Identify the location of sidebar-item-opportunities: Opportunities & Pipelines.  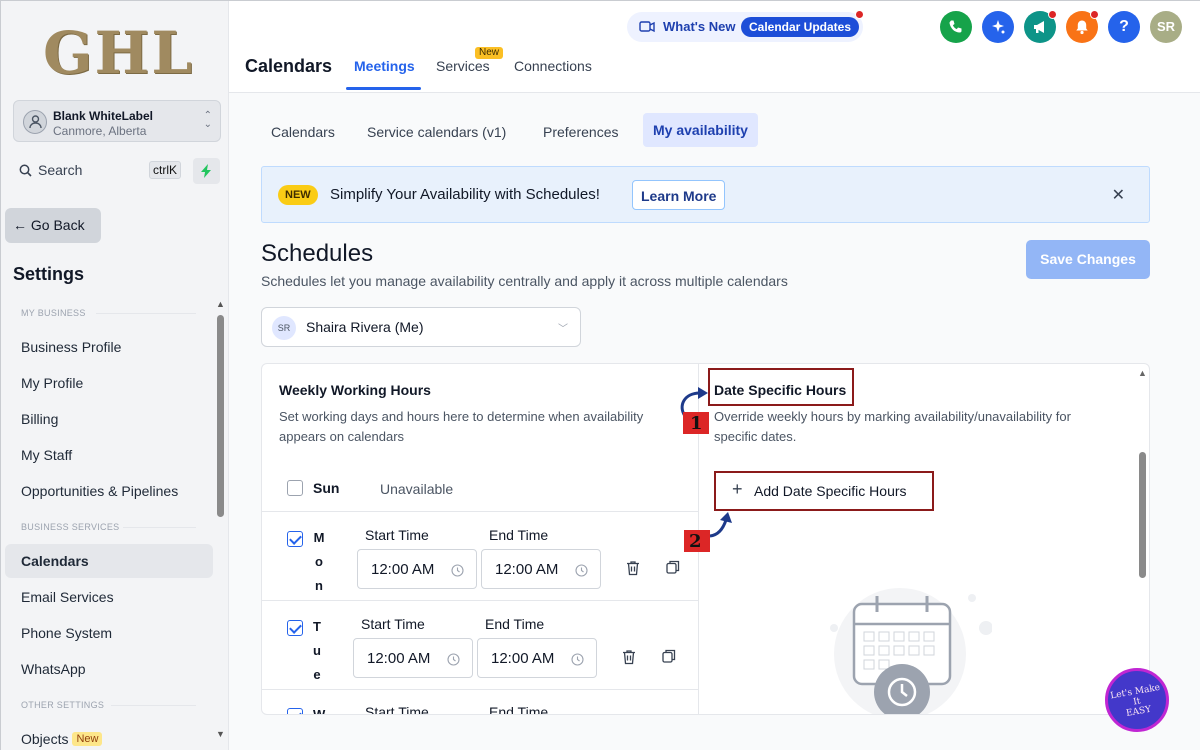
(109, 491).